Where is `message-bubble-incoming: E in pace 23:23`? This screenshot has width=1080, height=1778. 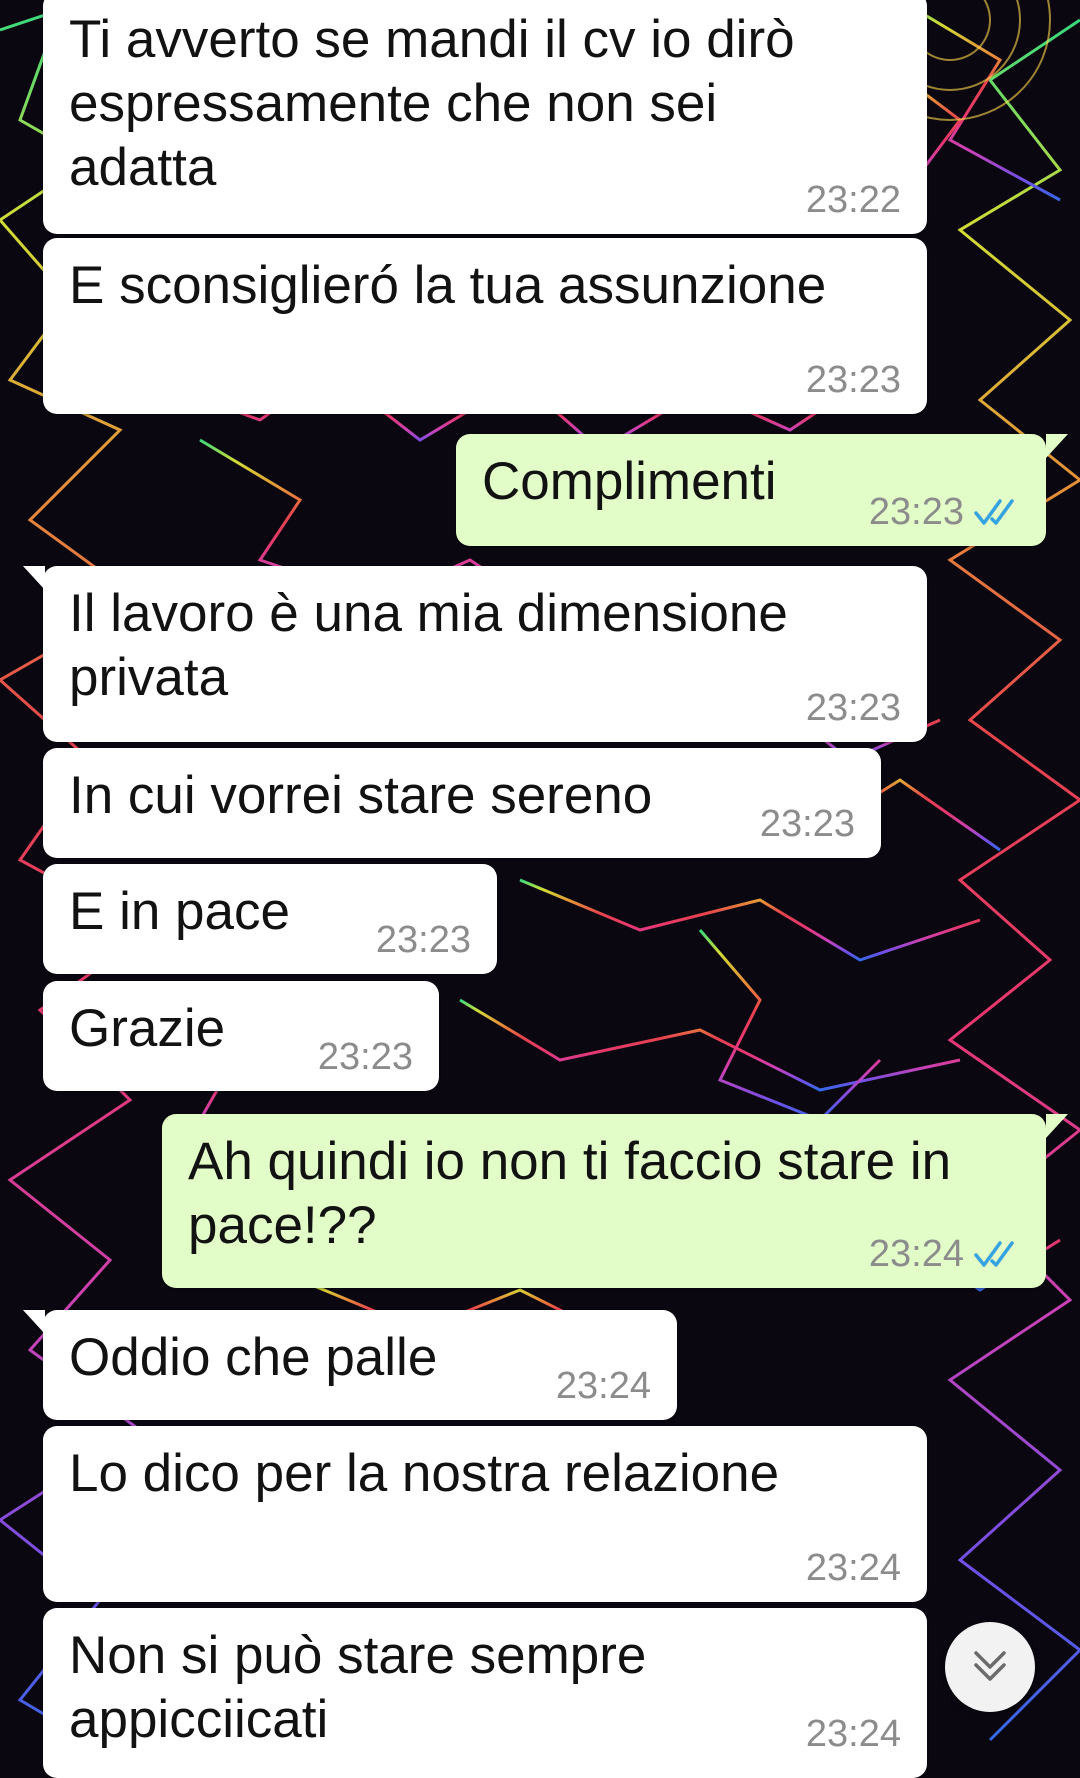
message-bubble-incoming: E in pace 23:23 is located at coordinates (270, 919).